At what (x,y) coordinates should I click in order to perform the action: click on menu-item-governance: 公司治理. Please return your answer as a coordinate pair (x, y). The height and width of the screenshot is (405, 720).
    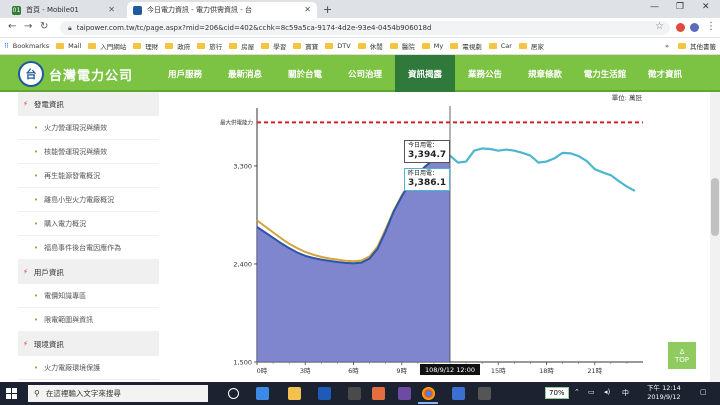
    Looking at the image, I should click on (365, 73).